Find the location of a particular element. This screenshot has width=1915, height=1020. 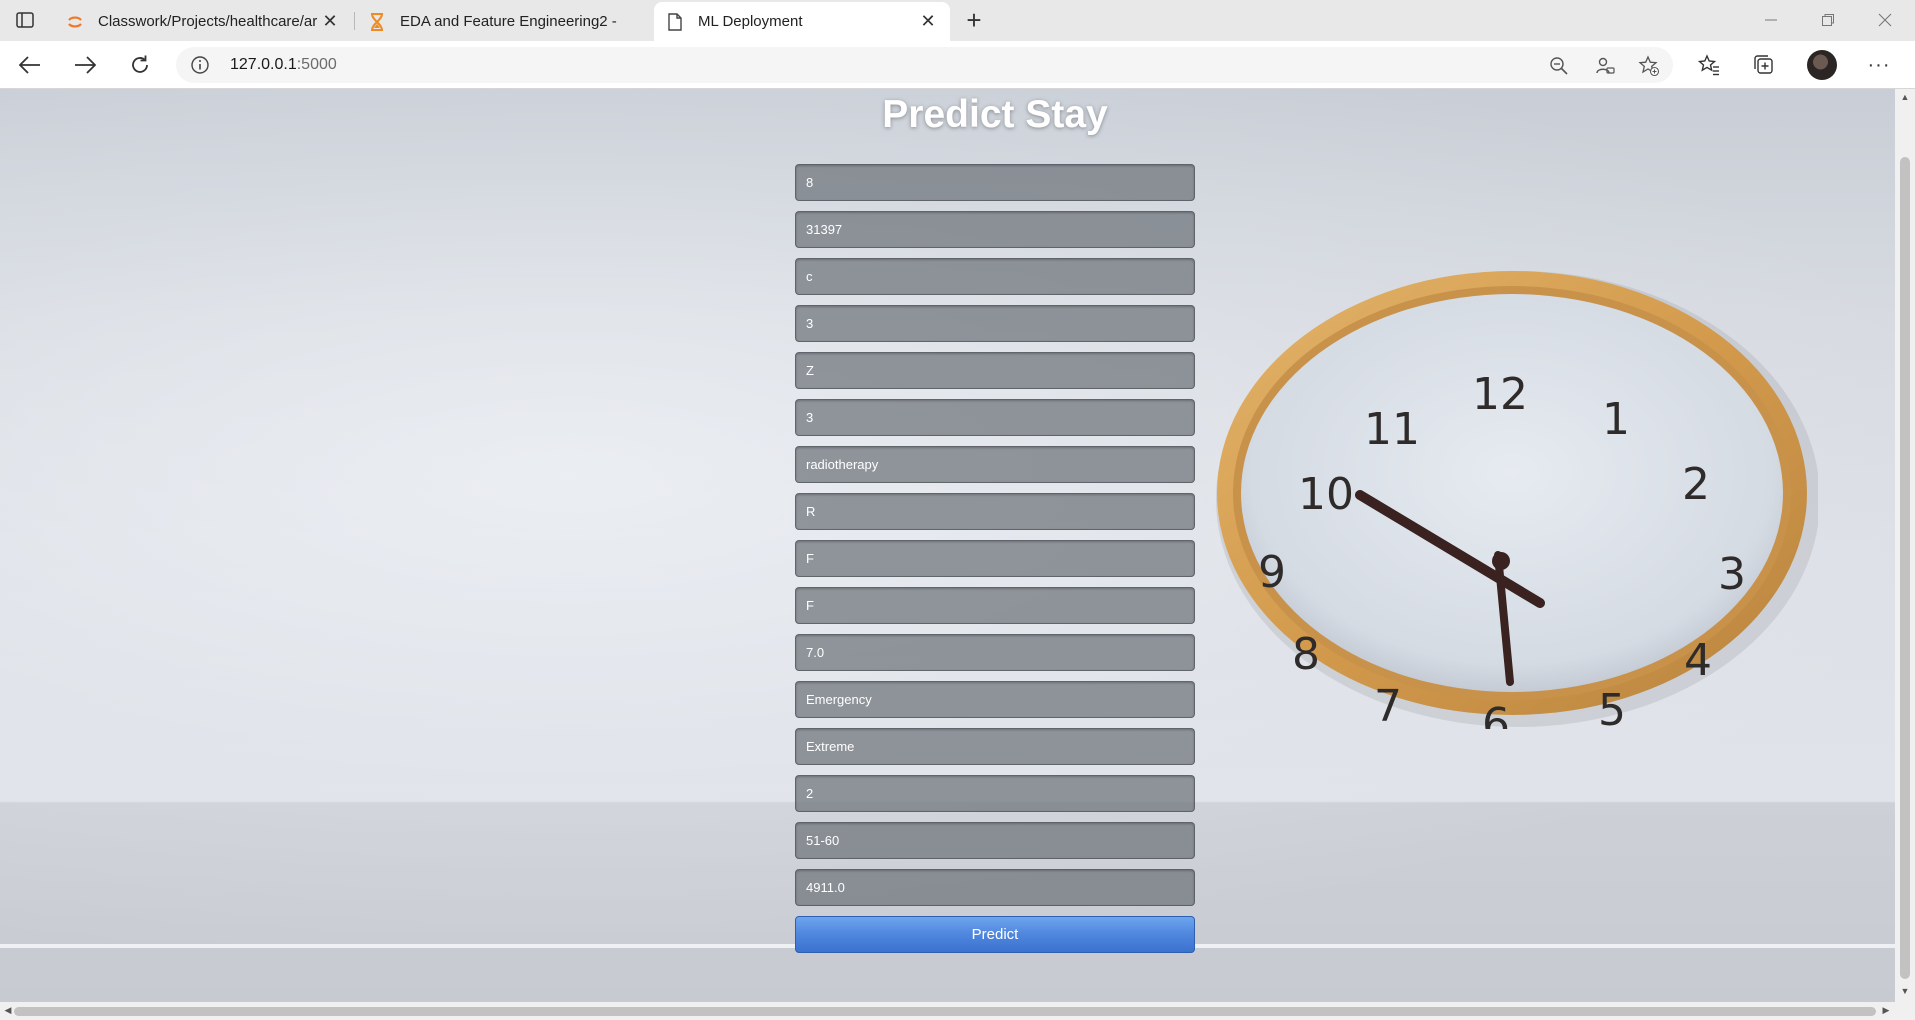

horizontal-scroll-thumb is located at coordinates (945, 1011).